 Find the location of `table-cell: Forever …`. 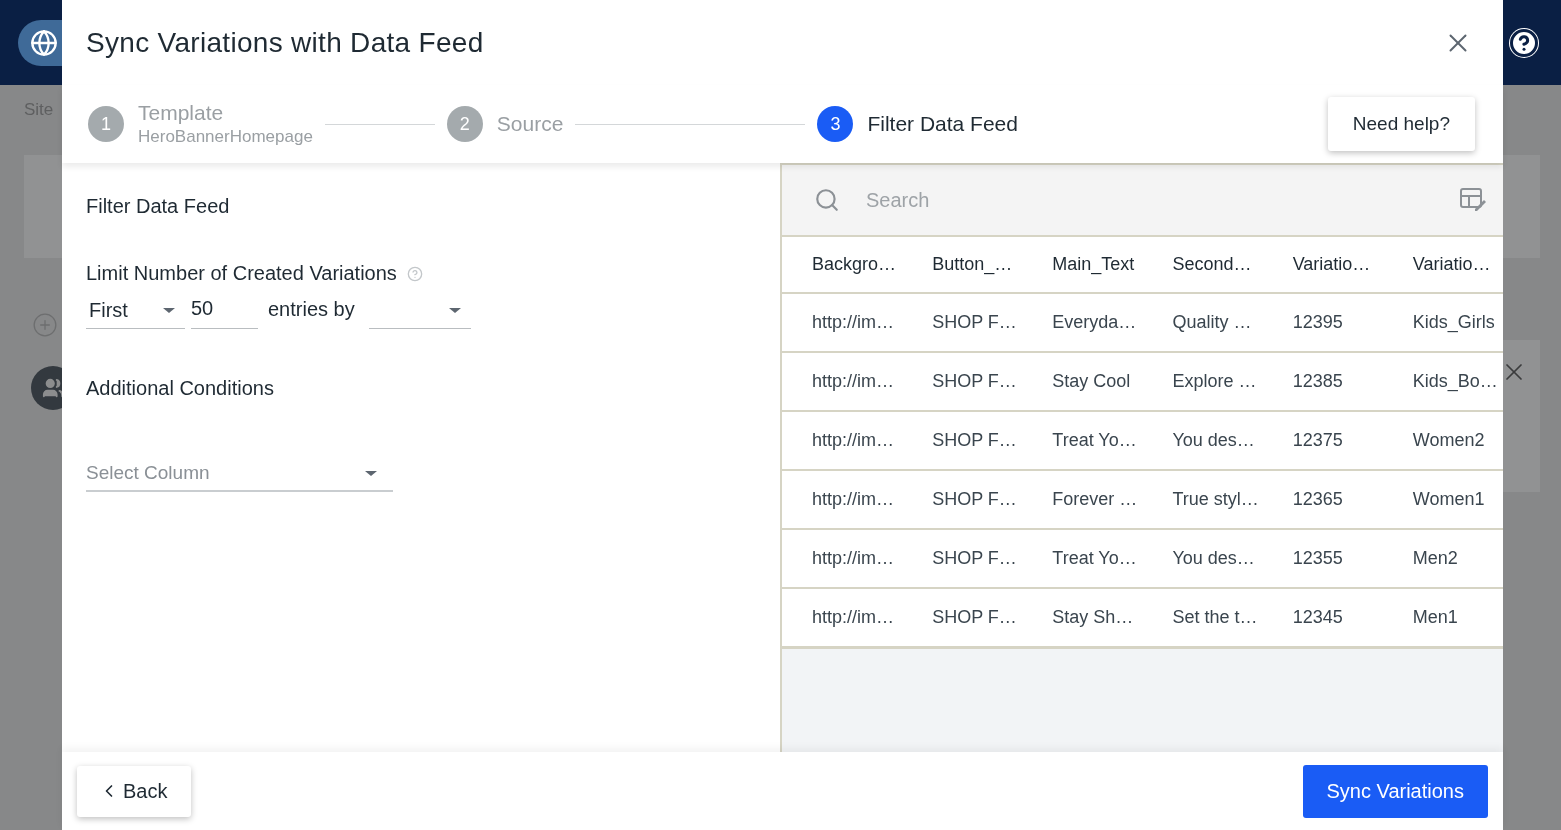

table-cell: Forever … is located at coordinates (1082, 499).